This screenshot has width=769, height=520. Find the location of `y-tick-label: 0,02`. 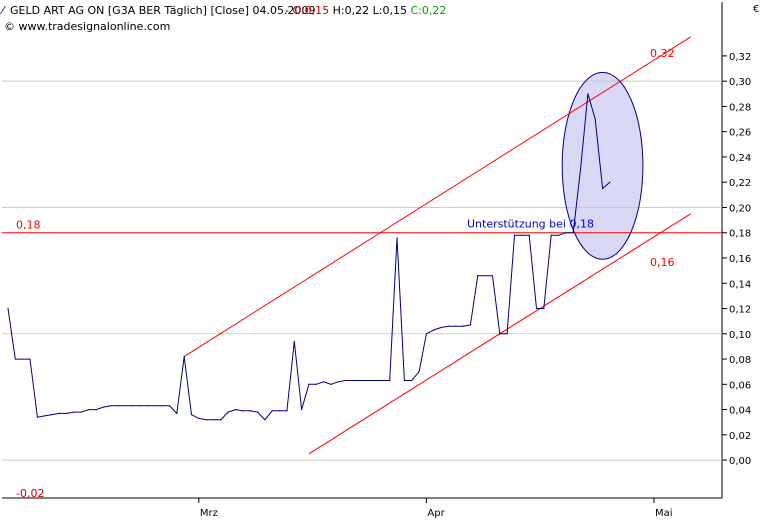

y-tick-label: 0,02 is located at coordinates (740, 436).